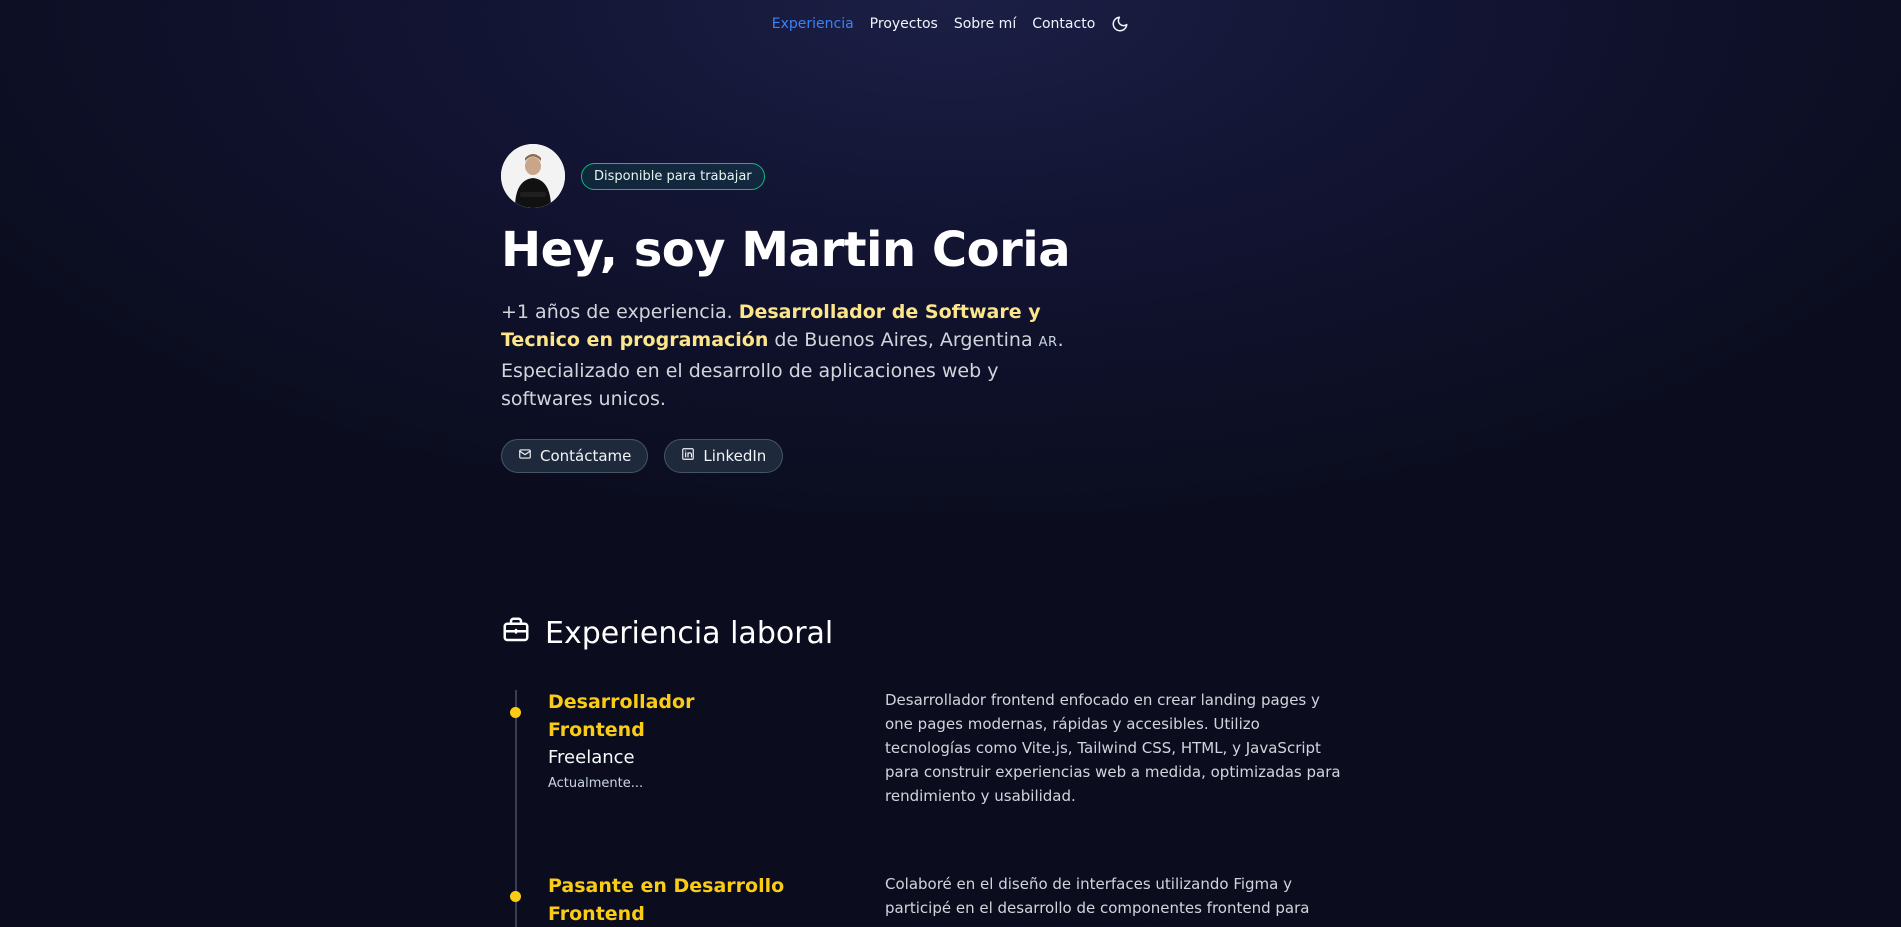  What do you see at coordinates (1048, 342) in the screenshot?
I see `argentina-flag-label: AR` at bounding box center [1048, 342].